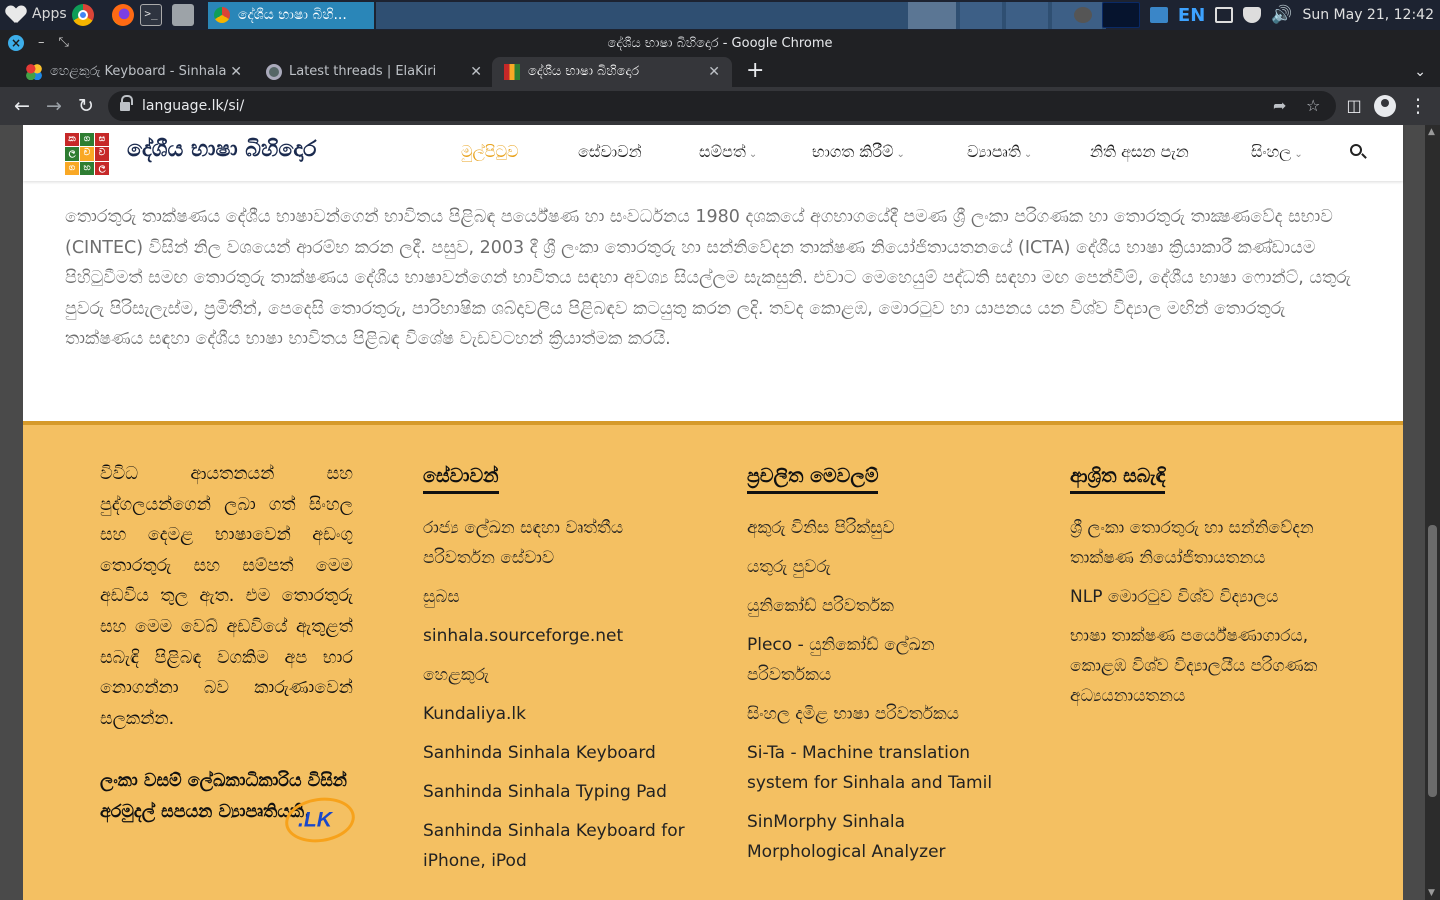  I want to click on logo-letter: හ, so click(87, 168).